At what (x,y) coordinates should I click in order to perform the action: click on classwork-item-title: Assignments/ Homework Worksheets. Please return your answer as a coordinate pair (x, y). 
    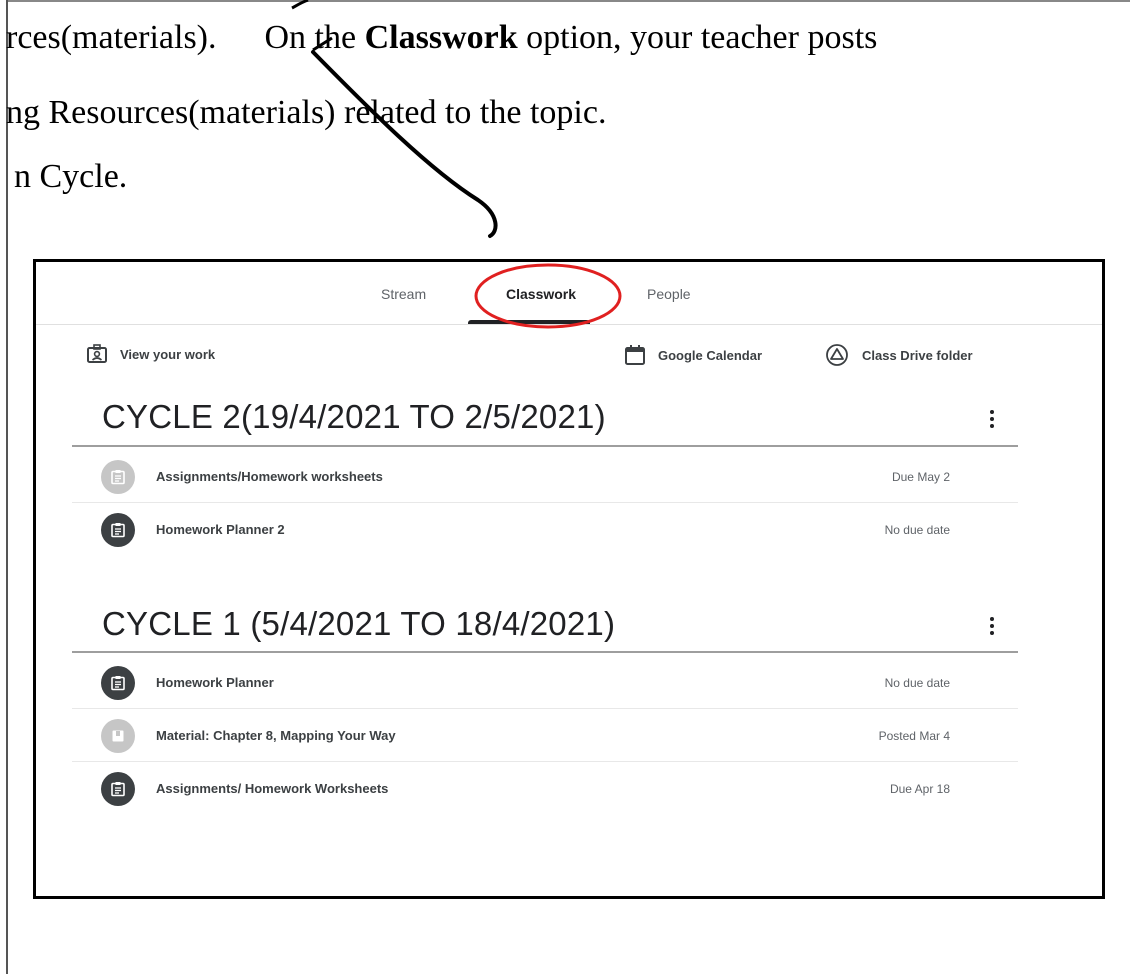
    Looking at the image, I should click on (272, 788).